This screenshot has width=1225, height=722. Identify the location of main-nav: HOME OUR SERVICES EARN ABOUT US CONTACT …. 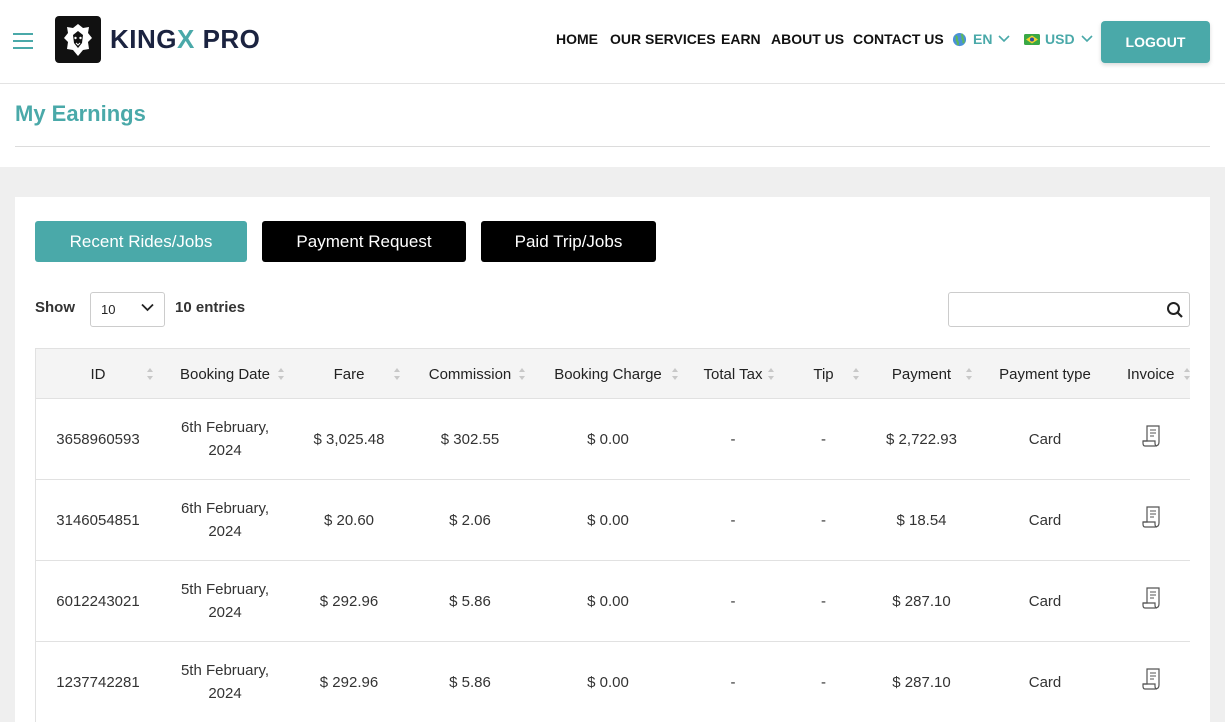
(612, 41).